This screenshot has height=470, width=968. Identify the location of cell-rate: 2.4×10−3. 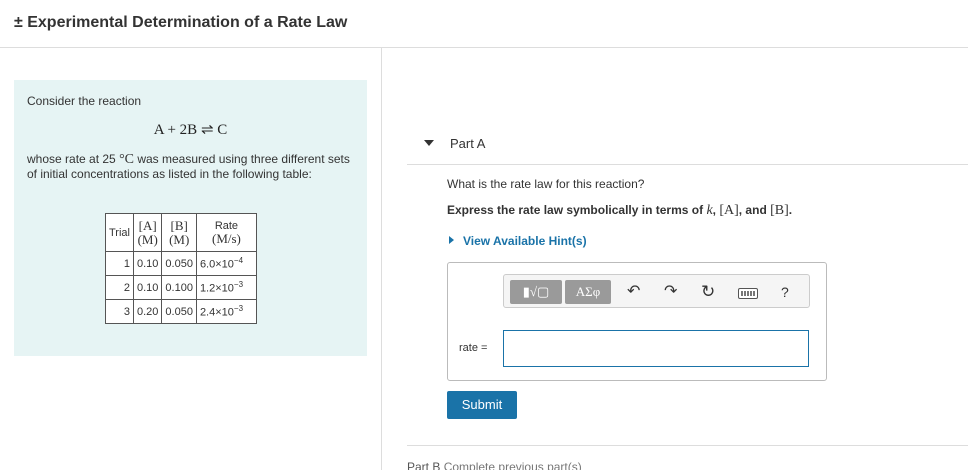
(226, 311).